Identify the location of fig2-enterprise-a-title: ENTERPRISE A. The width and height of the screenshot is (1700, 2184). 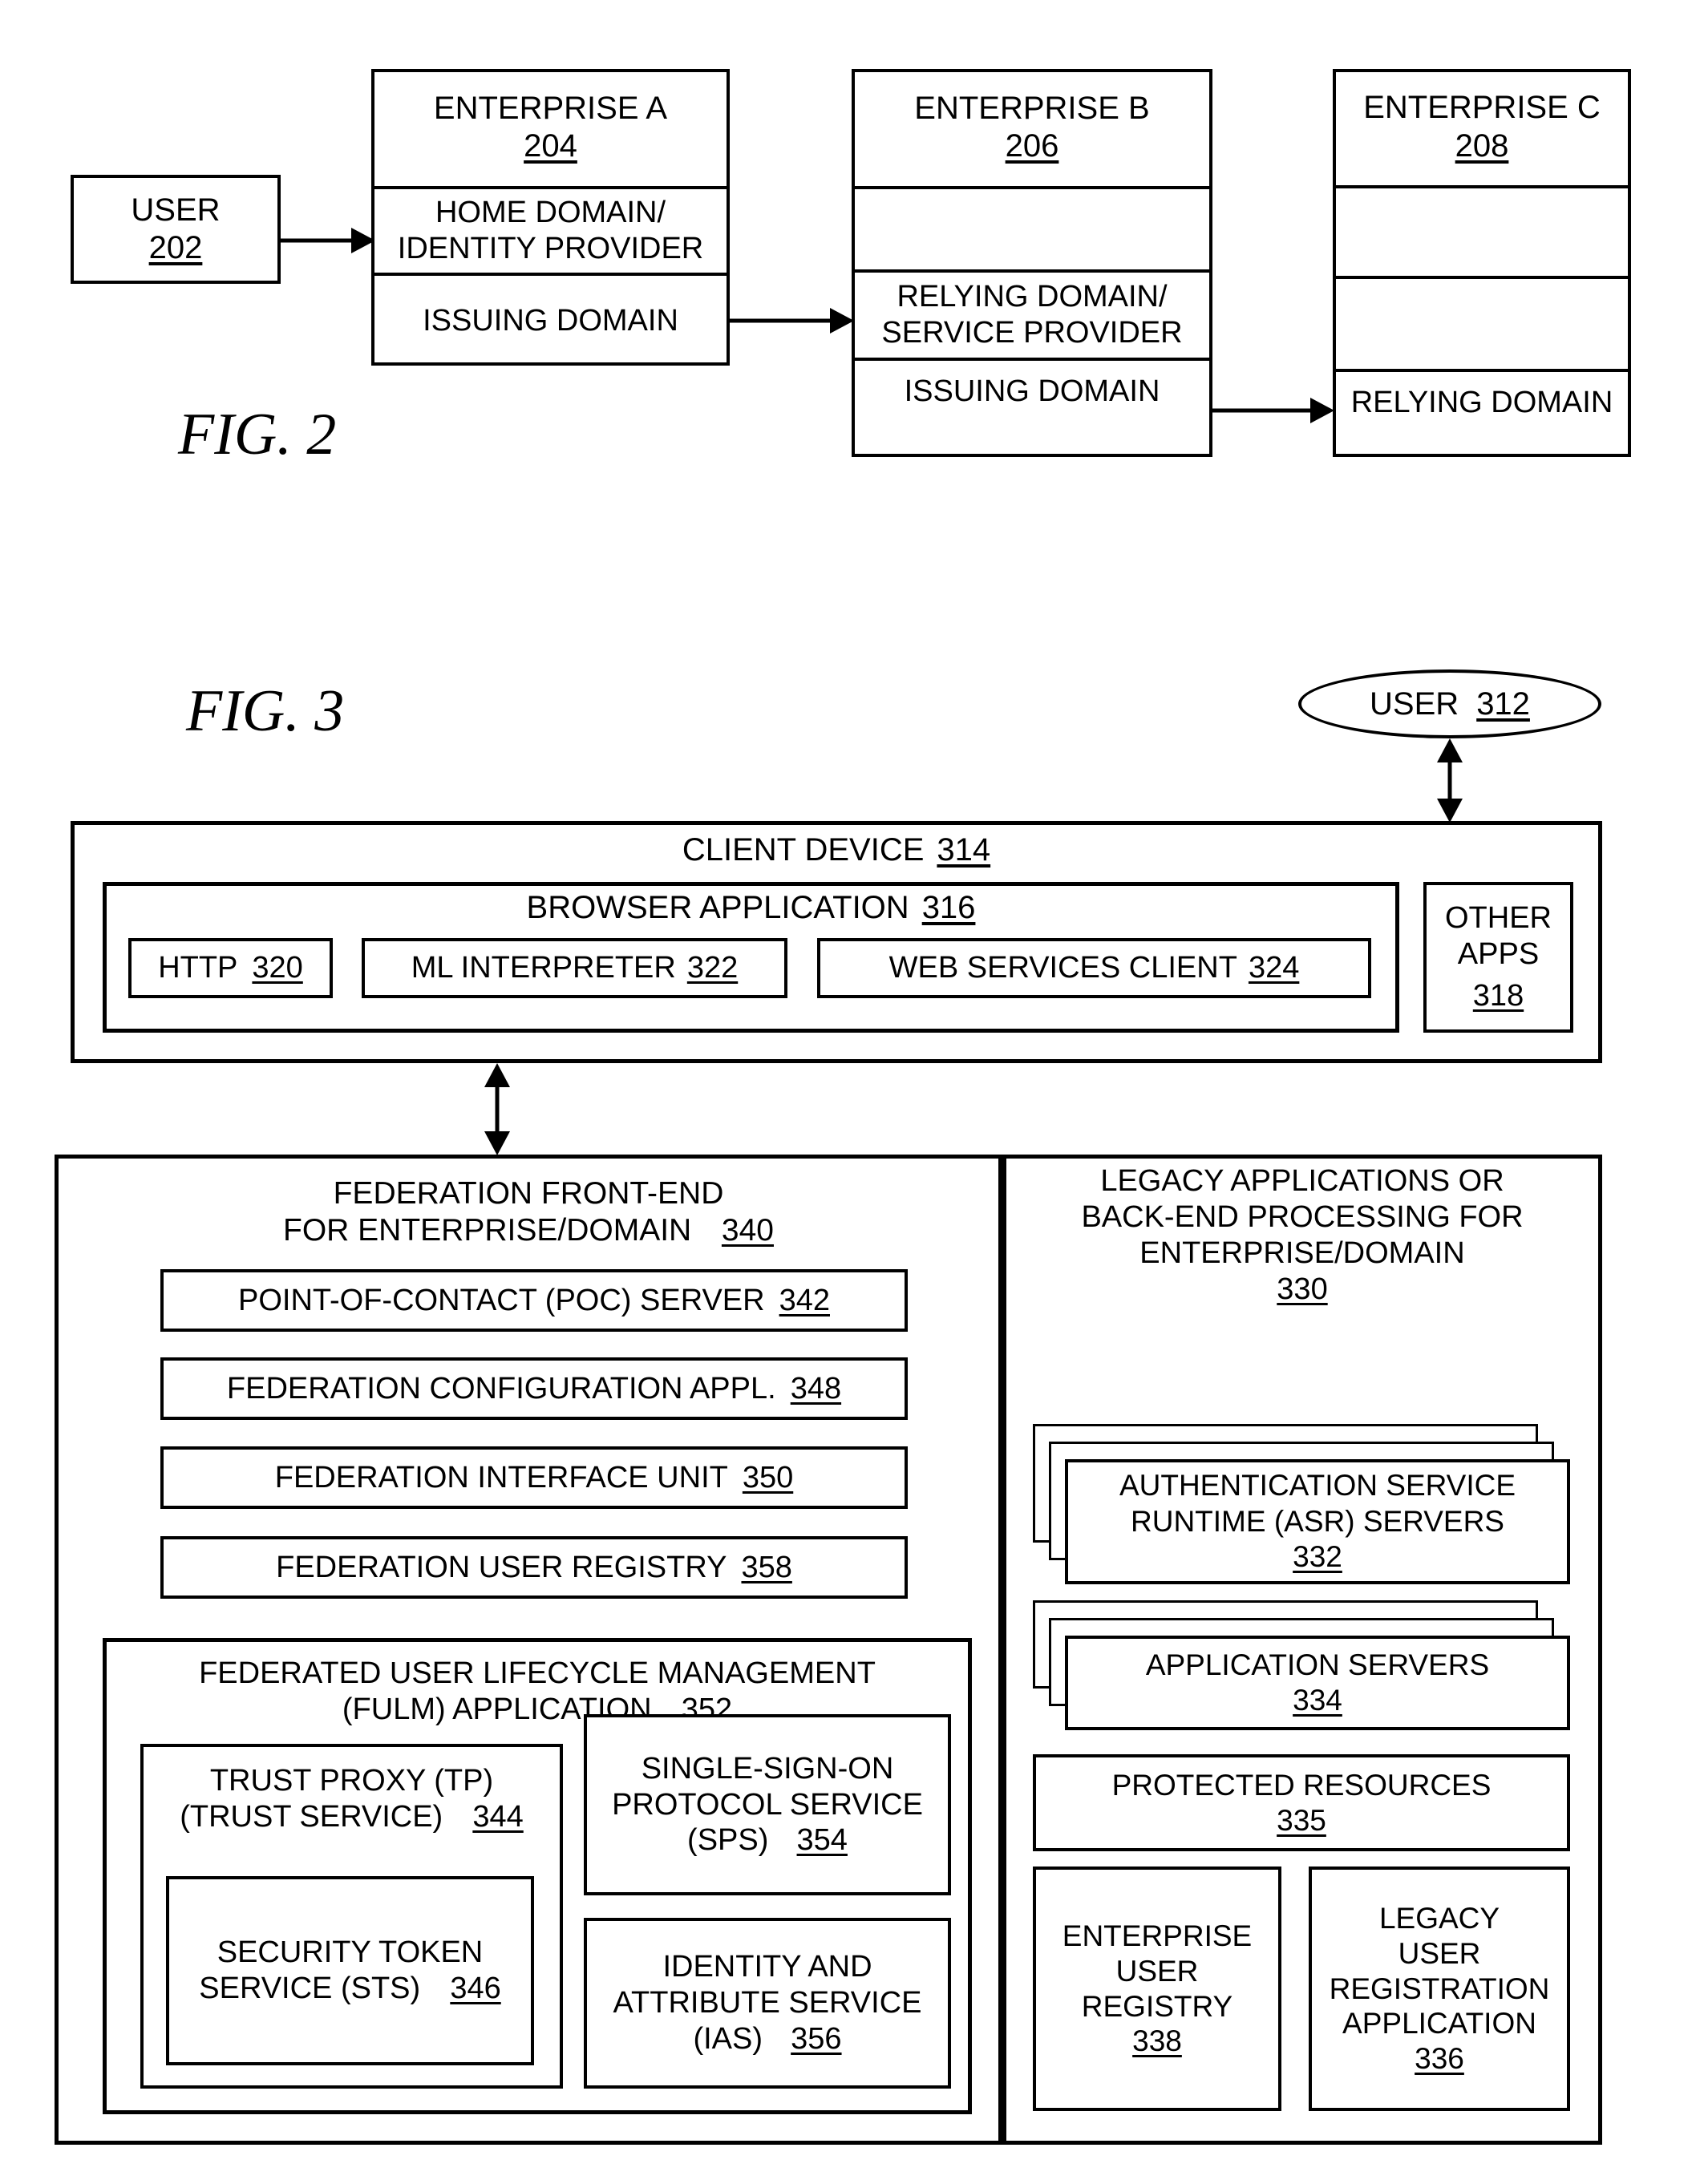
(550, 108).